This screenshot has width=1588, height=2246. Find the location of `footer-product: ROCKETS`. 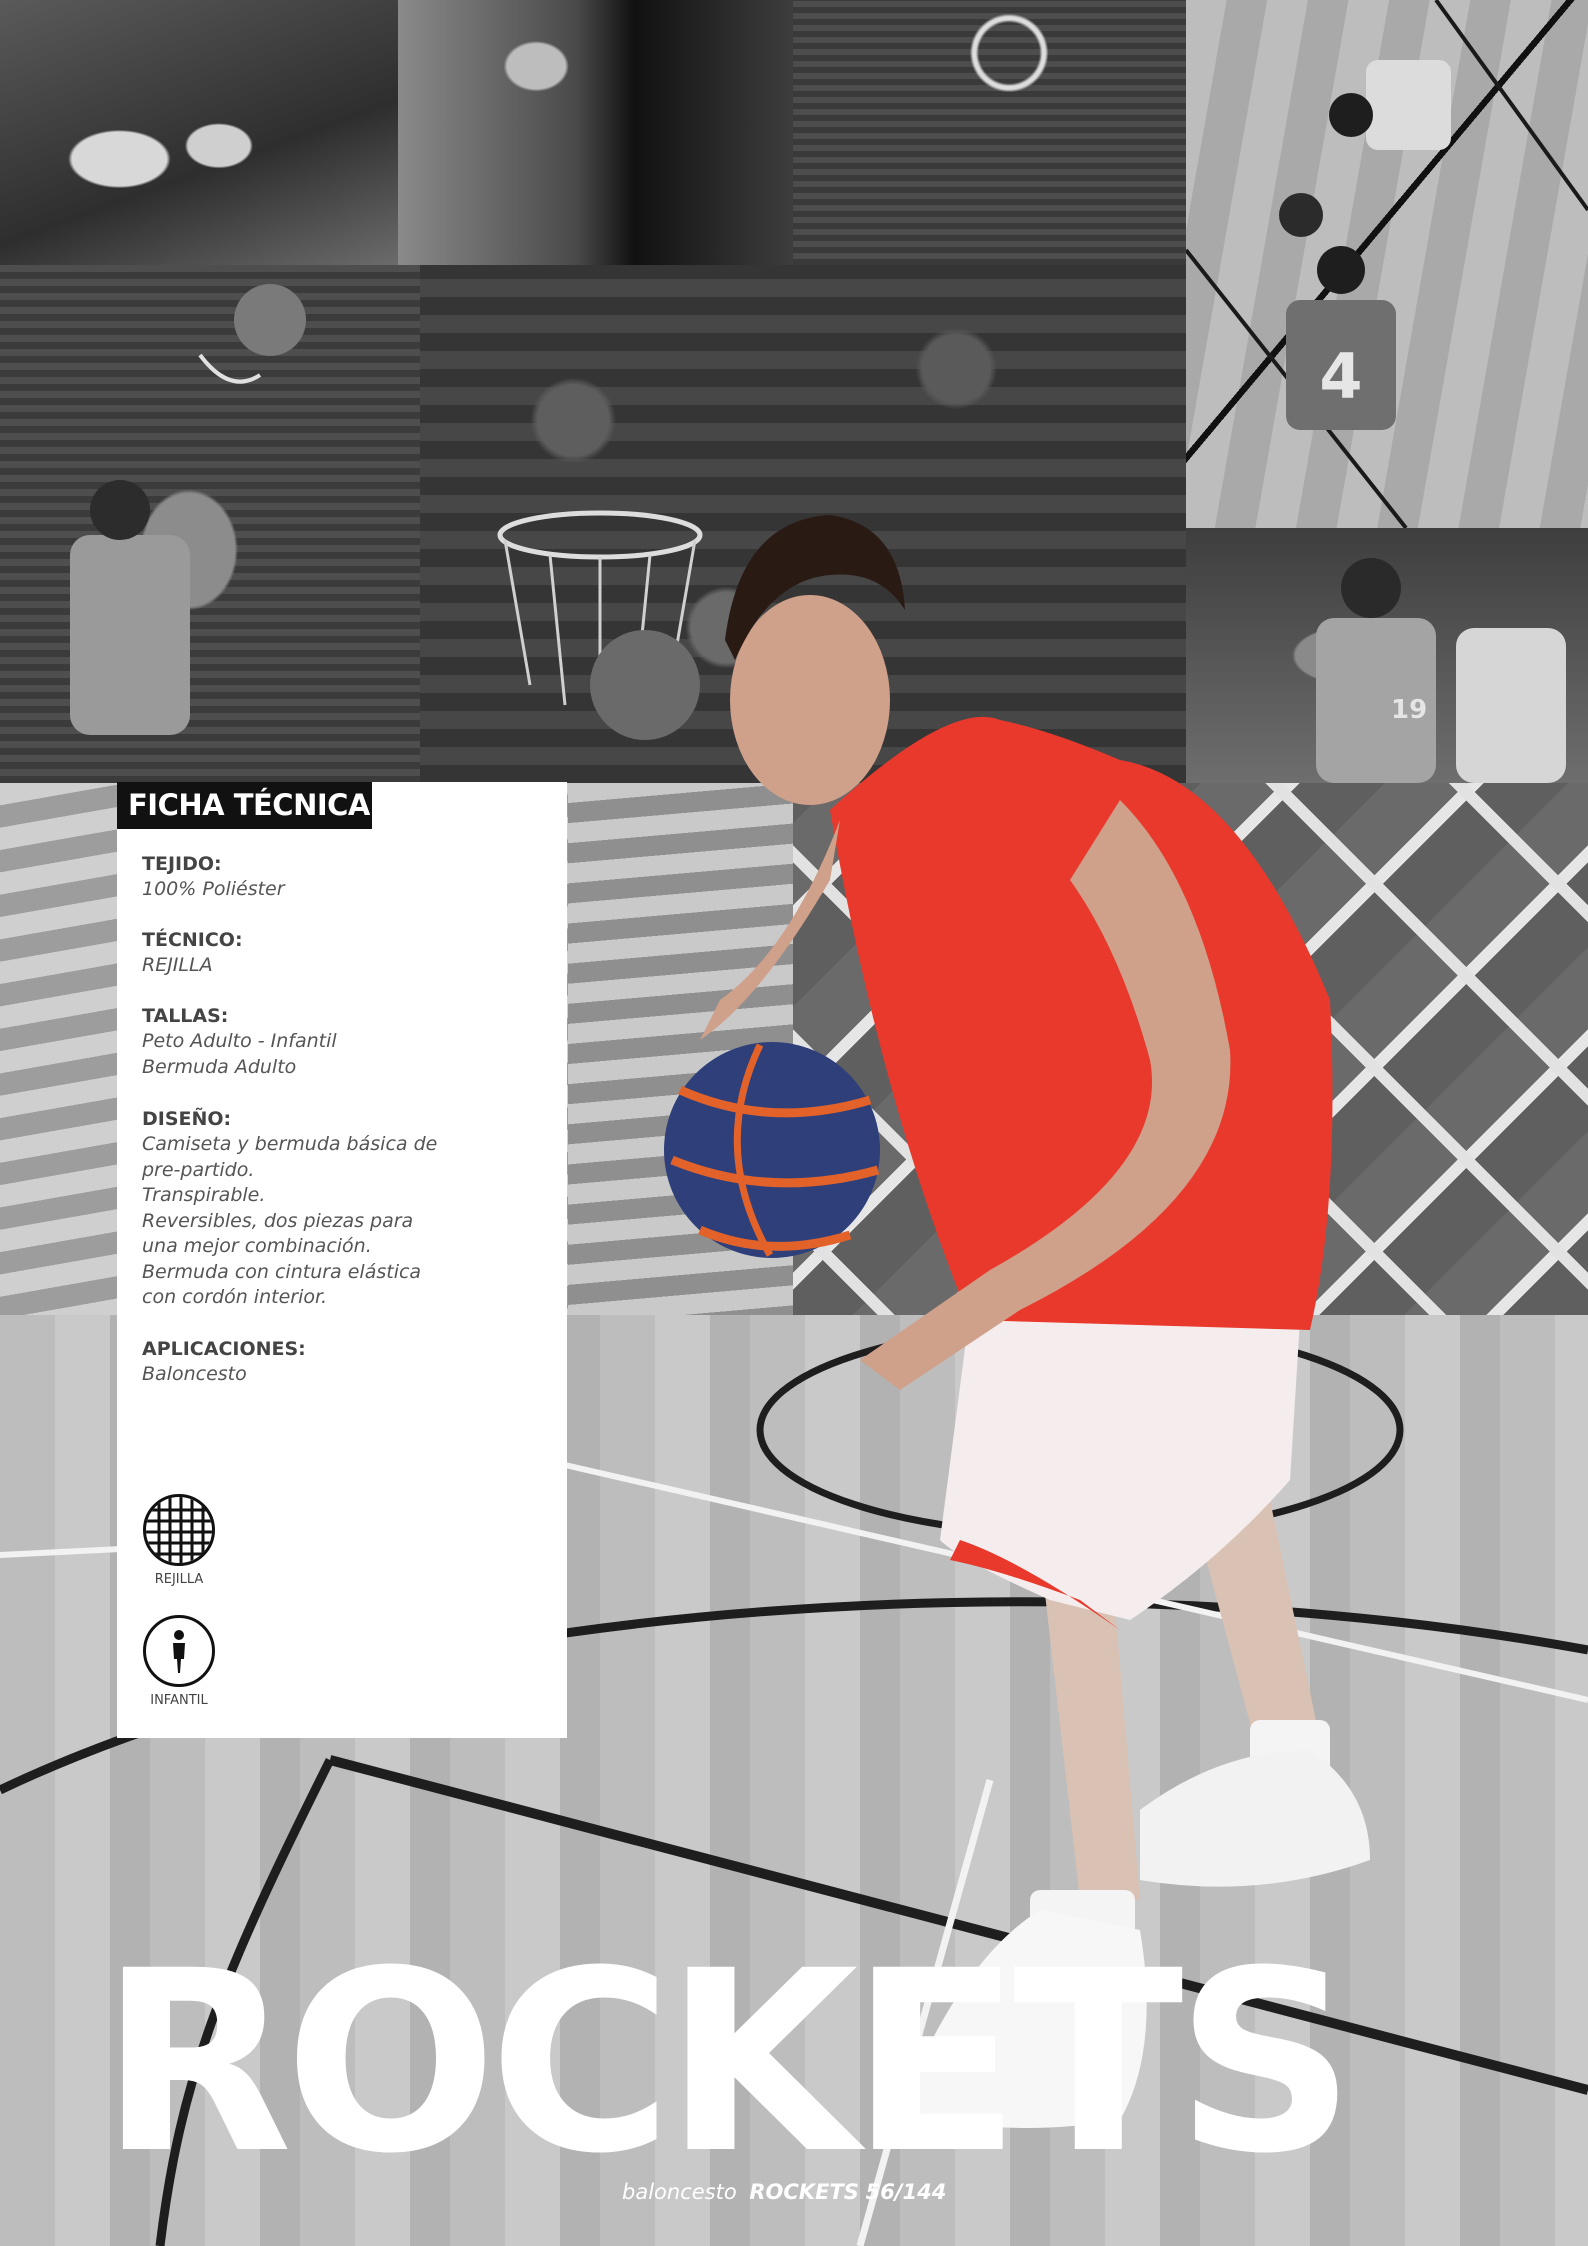

footer-product: ROCKETS is located at coordinates (804, 2192).